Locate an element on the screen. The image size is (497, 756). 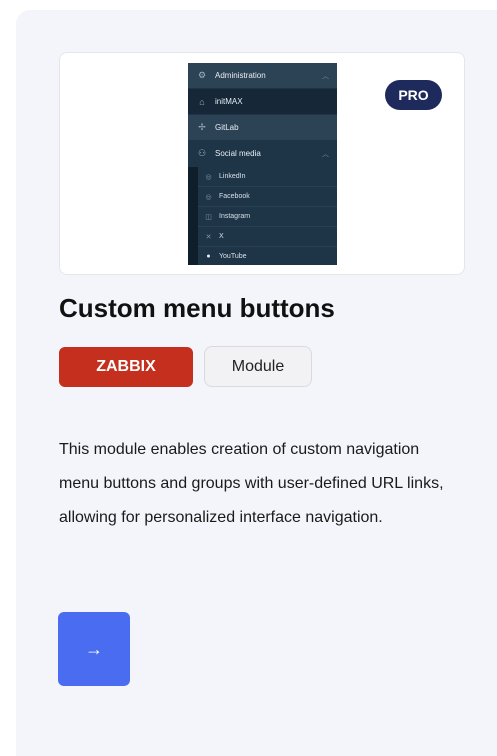
arrow-right-icon: → is located at coordinates (94, 648).